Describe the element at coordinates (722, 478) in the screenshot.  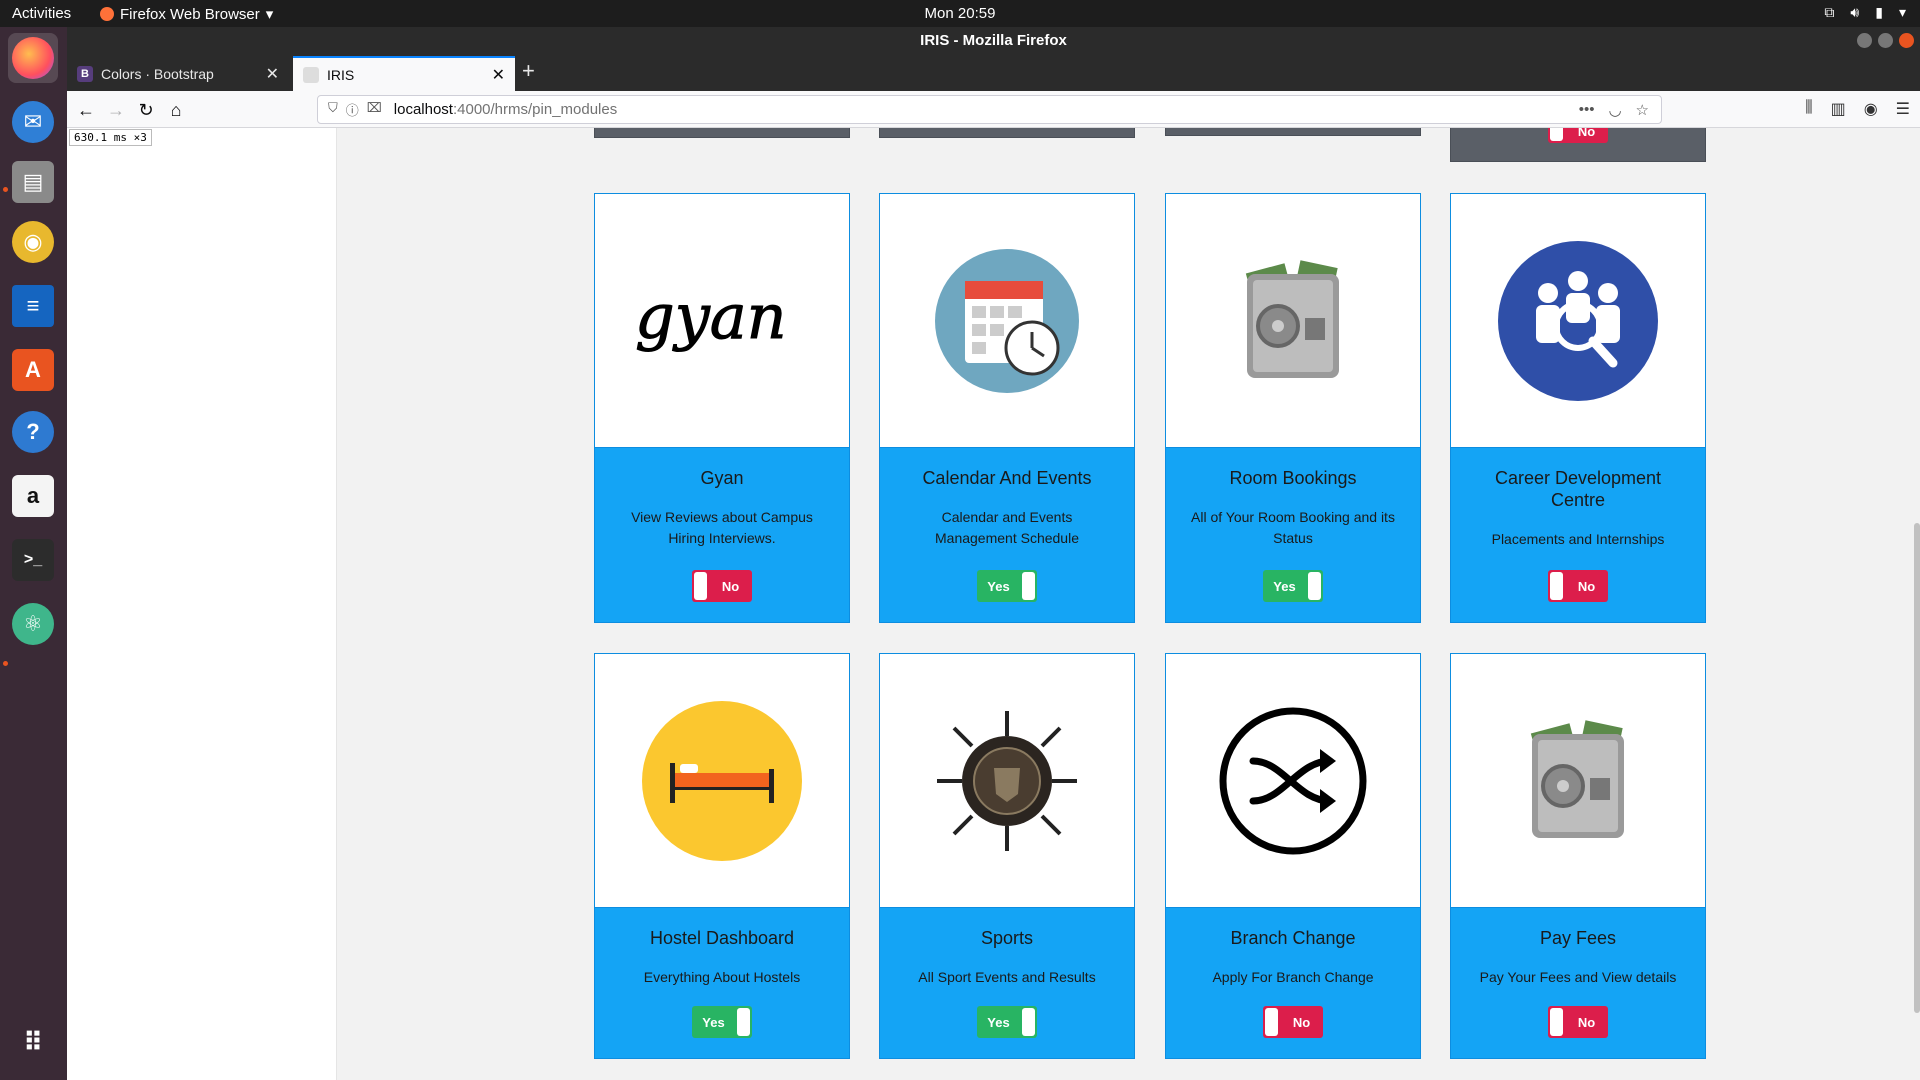
I see `module-title: Gyan` at that location.